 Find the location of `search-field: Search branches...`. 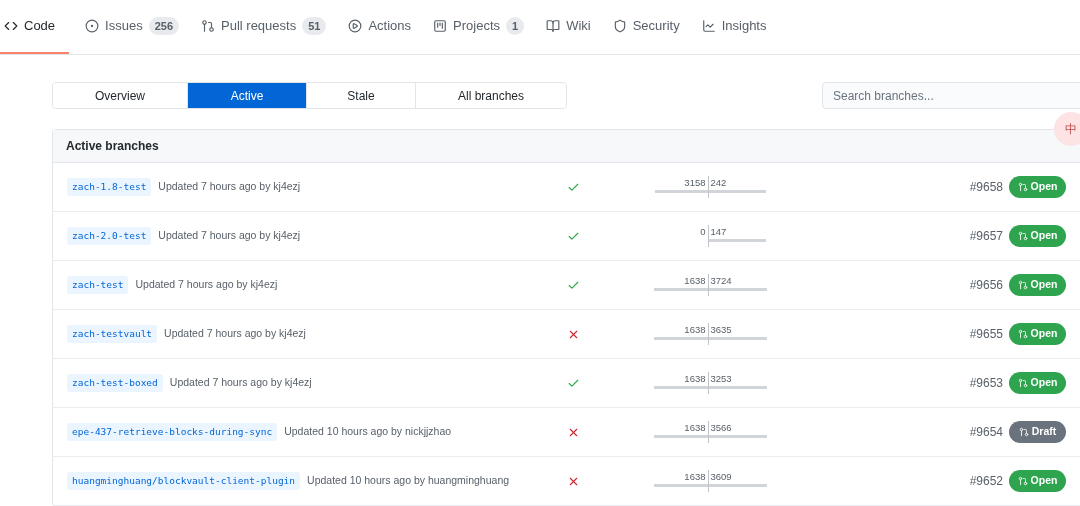

search-field: Search branches... is located at coordinates (951, 95).